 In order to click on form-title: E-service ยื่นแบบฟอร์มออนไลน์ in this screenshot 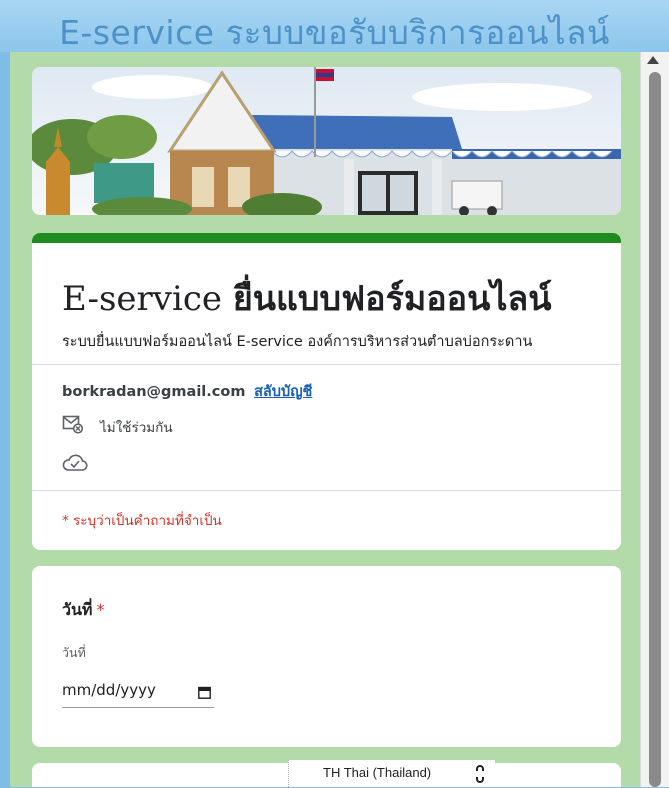, I will do `click(307, 298)`.